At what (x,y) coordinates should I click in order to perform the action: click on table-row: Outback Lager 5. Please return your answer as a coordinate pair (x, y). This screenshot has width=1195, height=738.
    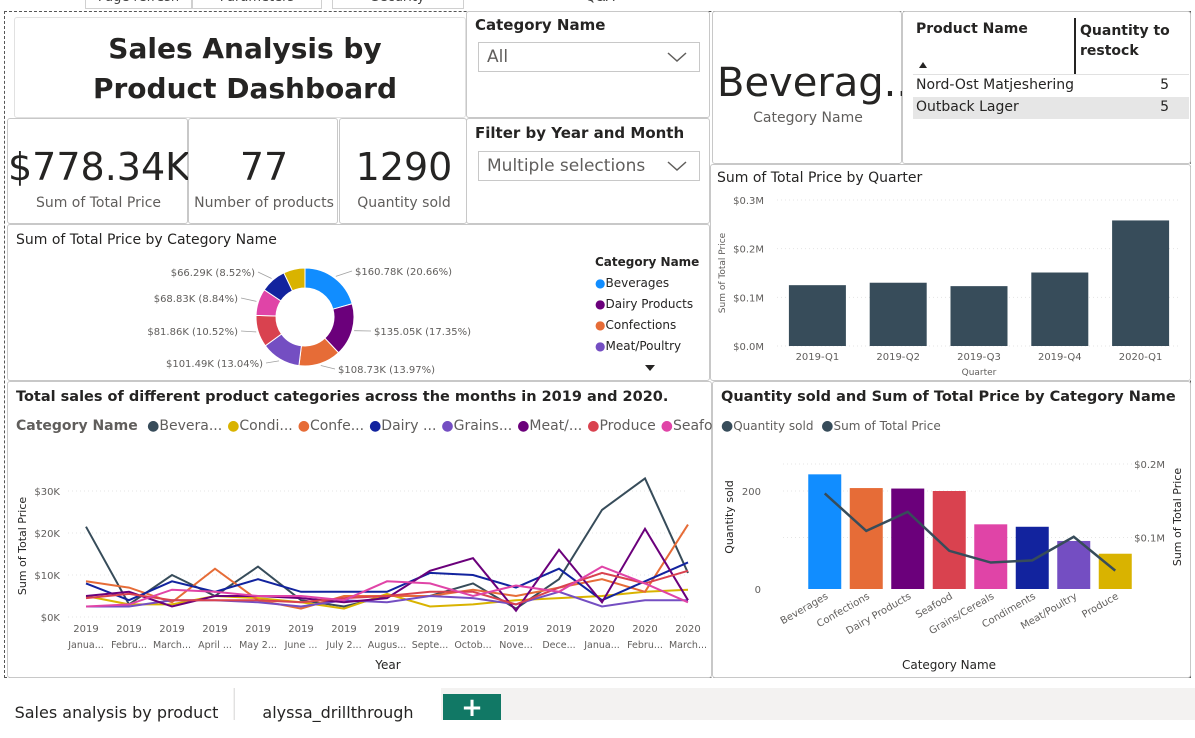
    Looking at the image, I should click on (1051, 108).